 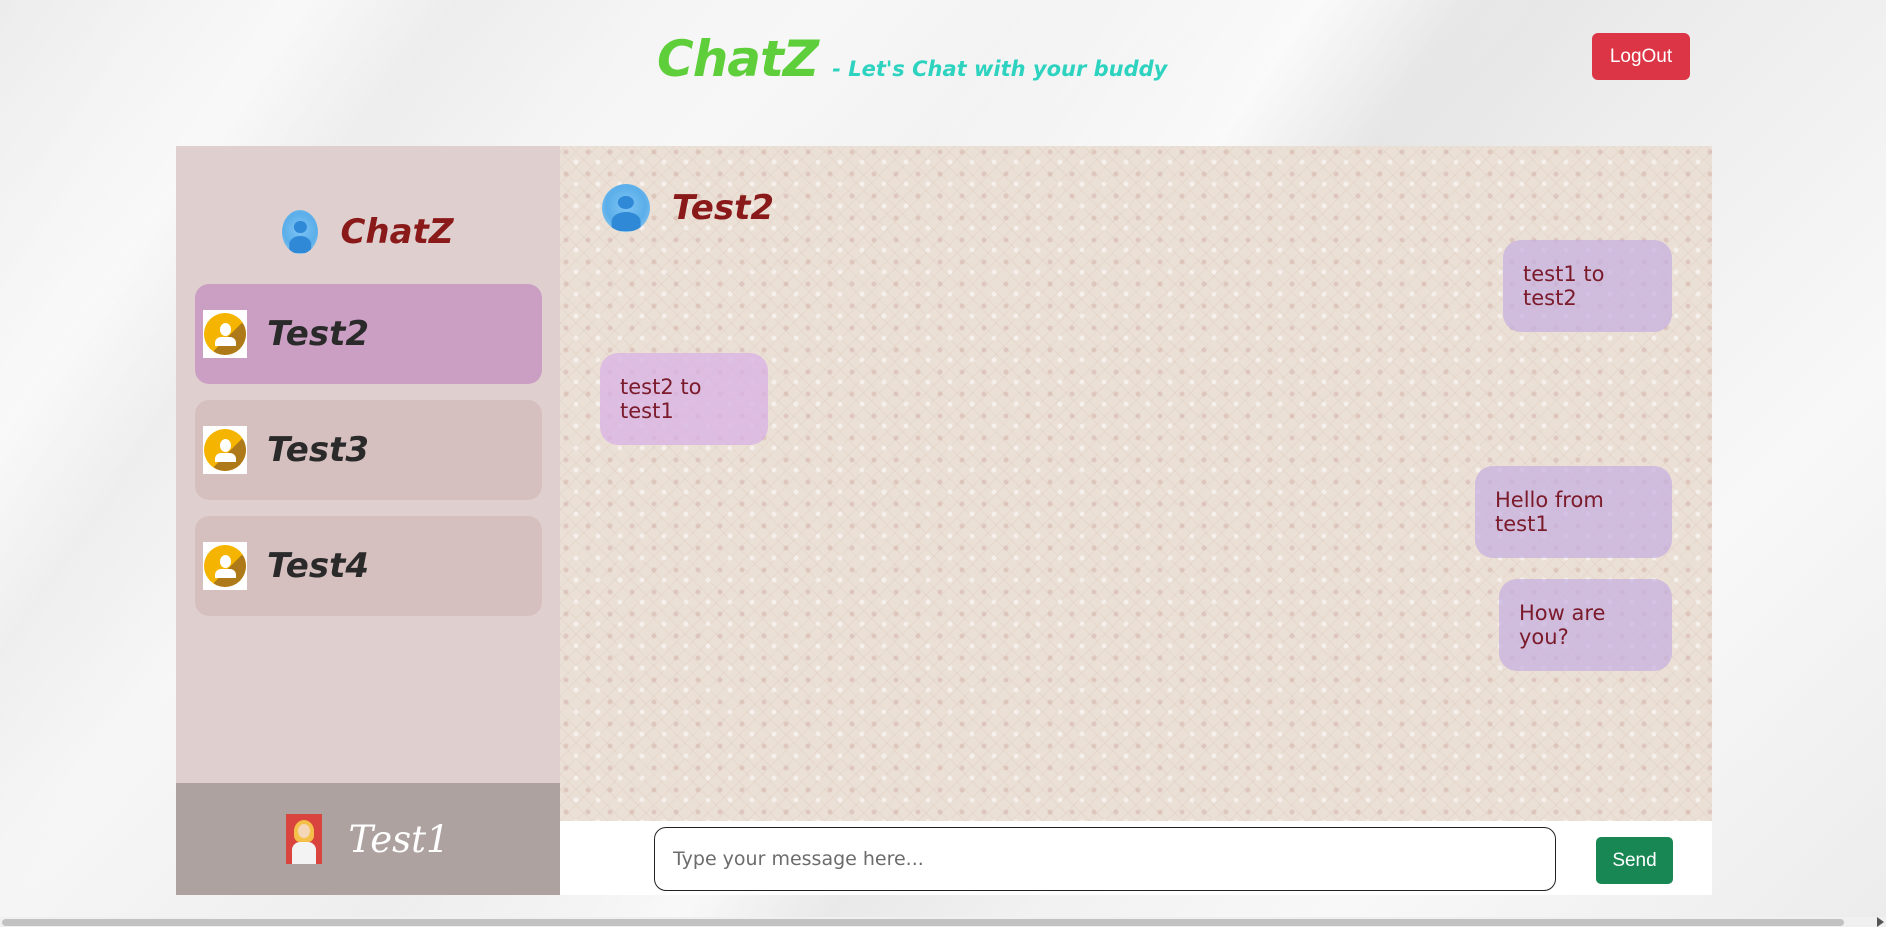 What do you see at coordinates (397, 232) in the screenshot?
I see `sidebar-title: ChatZ` at bounding box center [397, 232].